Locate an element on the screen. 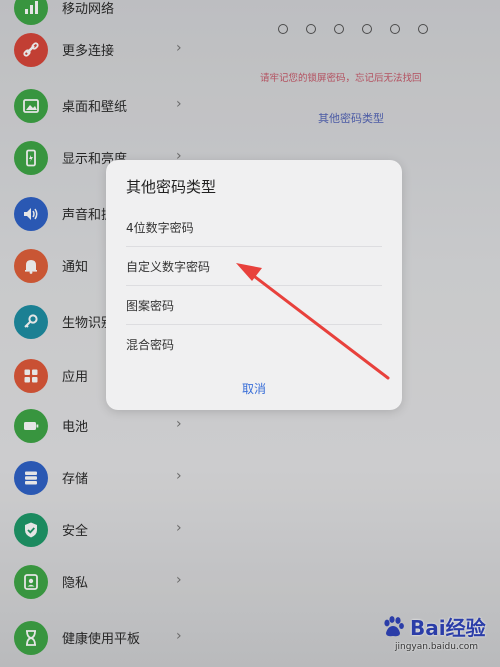 The height and width of the screenshot is (667, 500). option-label: 4位数字密码 is located at coordinates (160, 228).